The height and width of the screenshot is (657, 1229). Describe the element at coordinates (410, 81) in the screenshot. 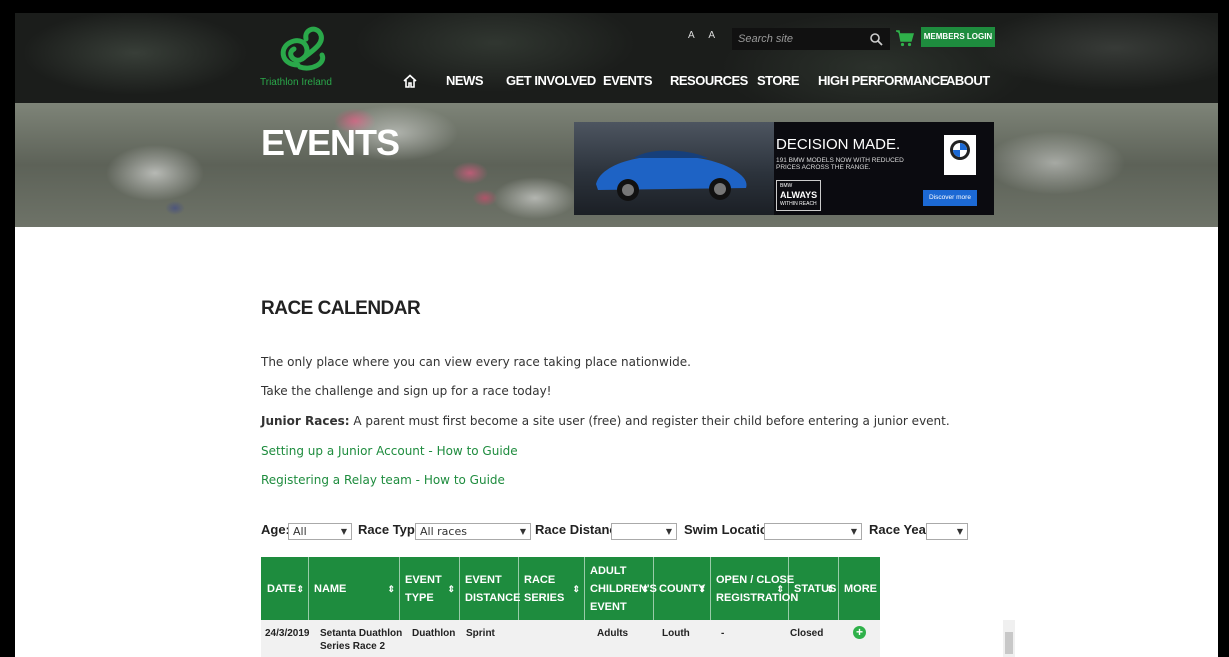

I see `home-icon` at that location.